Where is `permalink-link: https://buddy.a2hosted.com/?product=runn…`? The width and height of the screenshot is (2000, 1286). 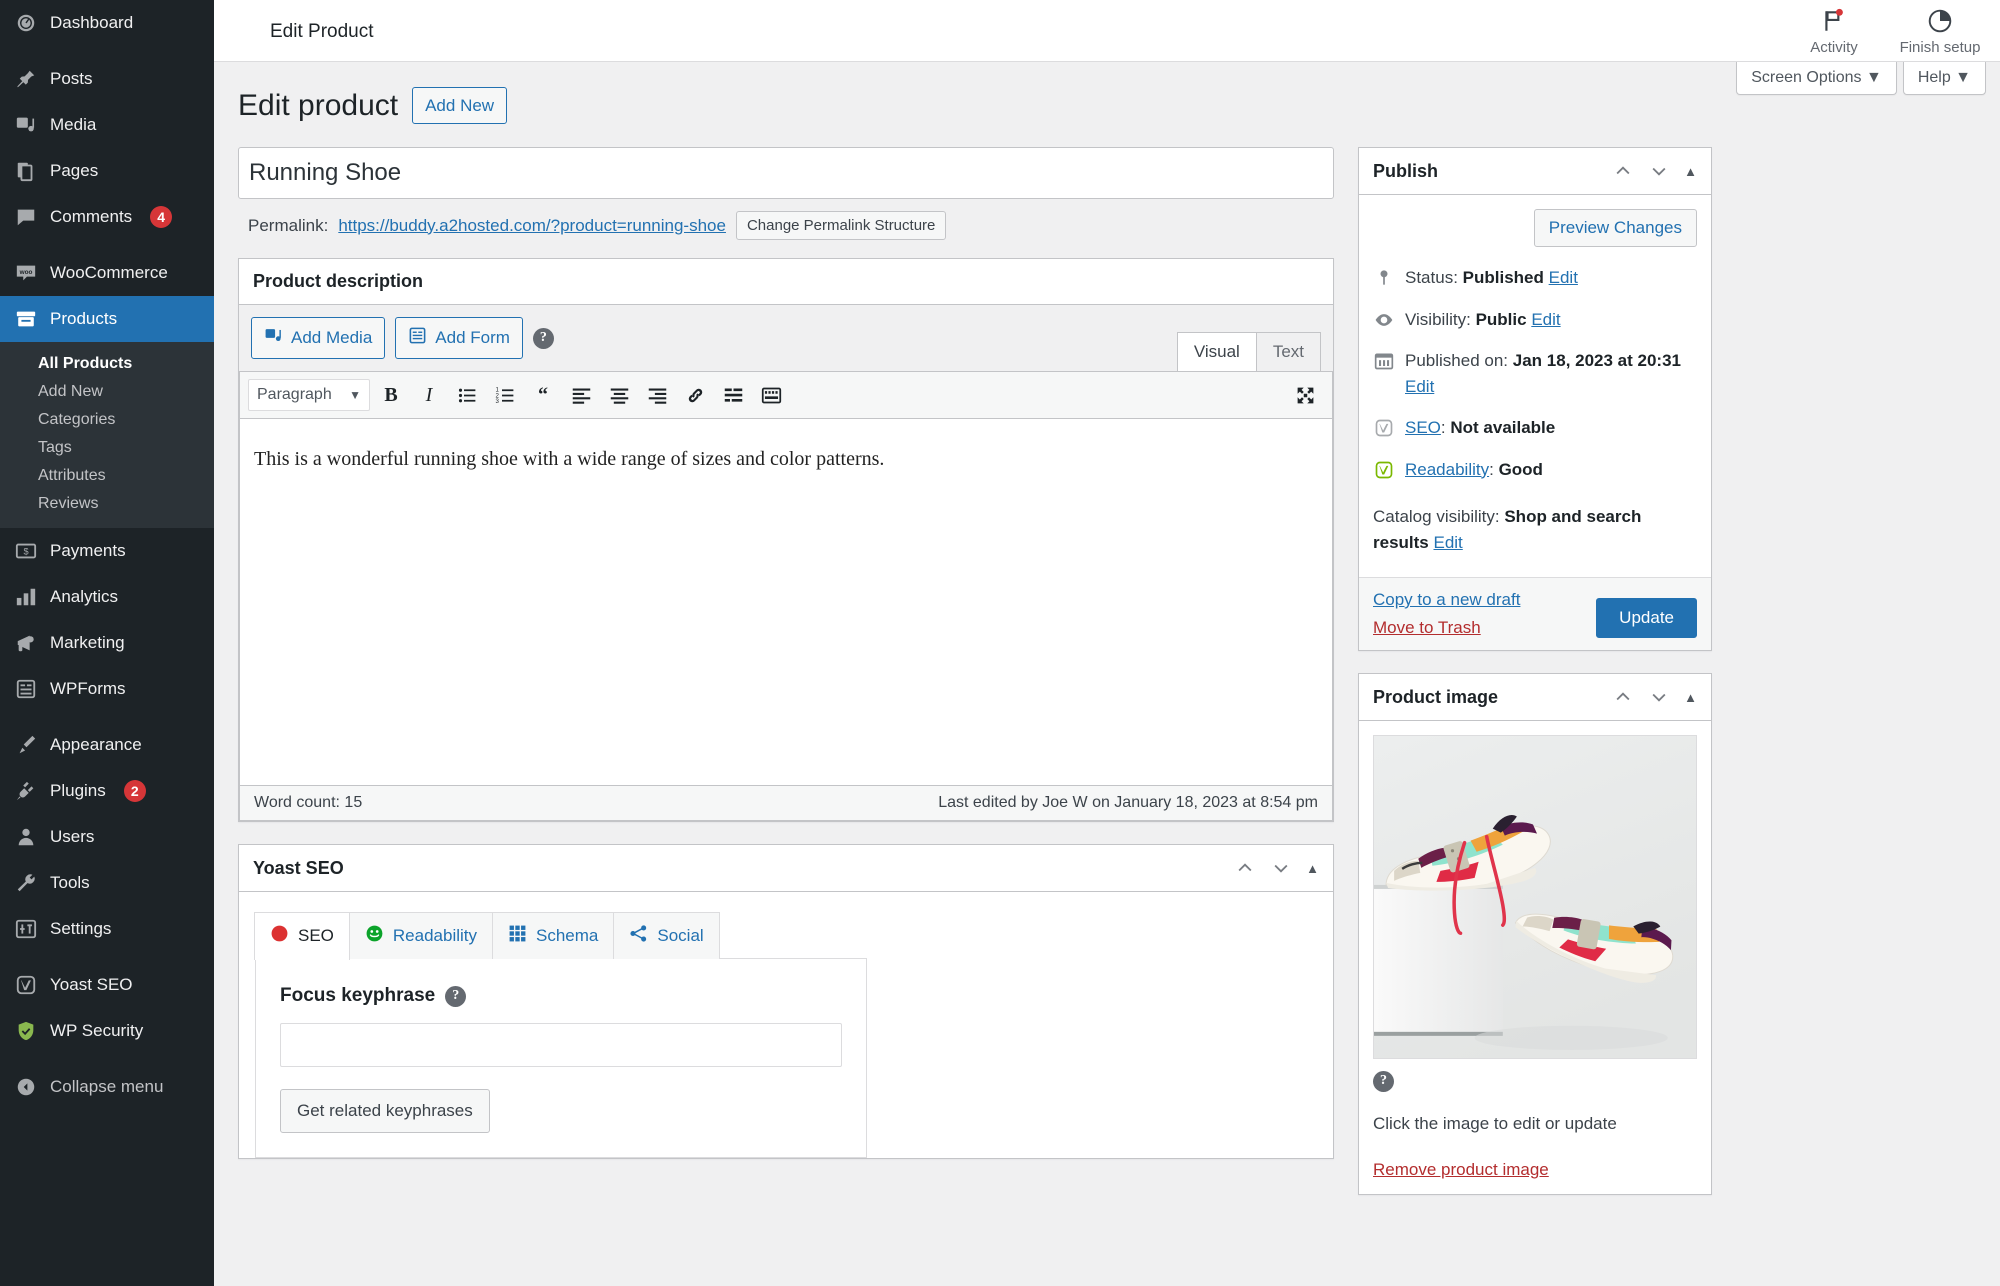
permalink-link: https://buddy.a2hosted.com/?product=runn… is located at coordinates (532, 226).